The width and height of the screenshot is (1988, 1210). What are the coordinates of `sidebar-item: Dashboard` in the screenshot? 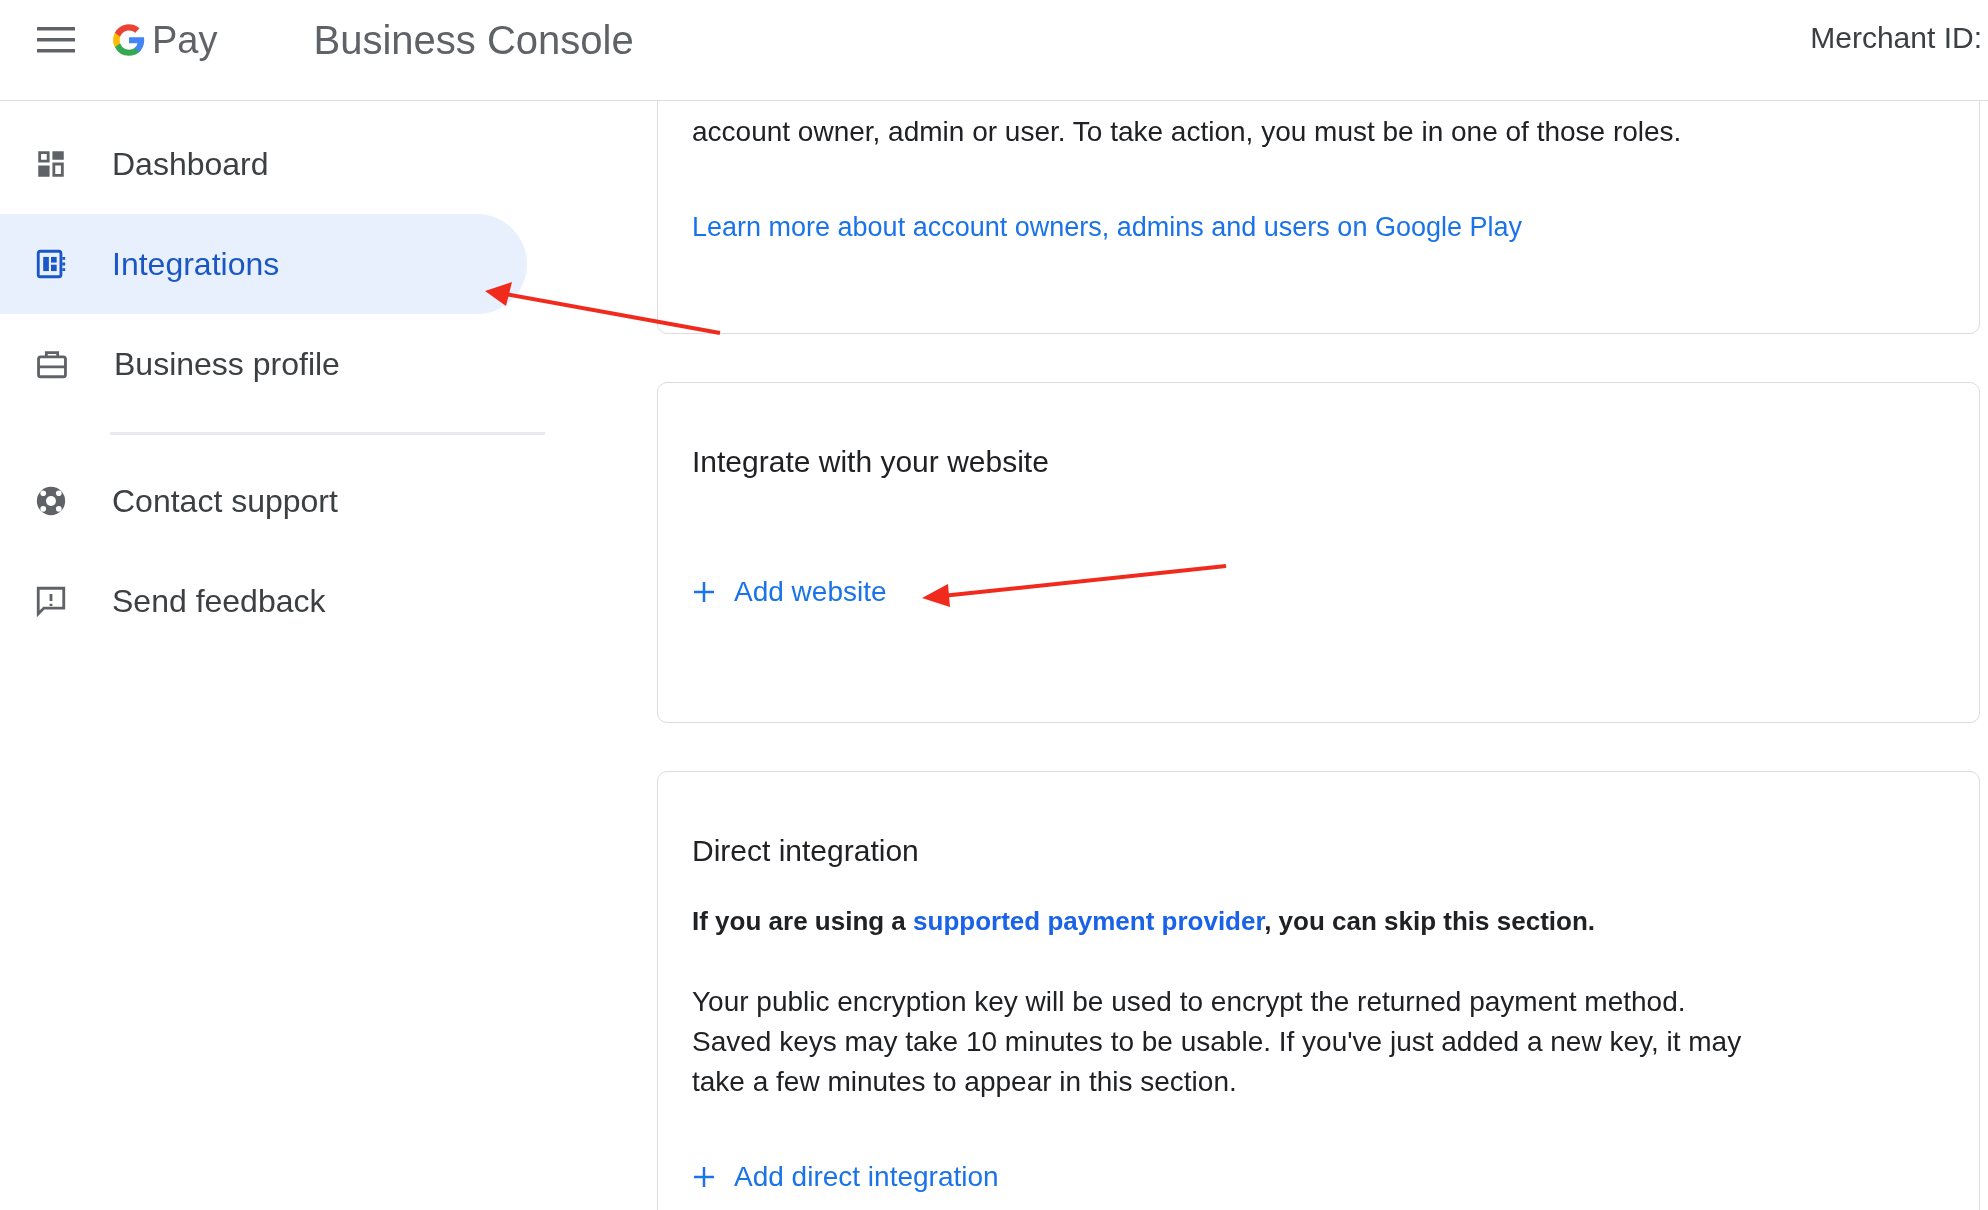 It's located at (263, 164).